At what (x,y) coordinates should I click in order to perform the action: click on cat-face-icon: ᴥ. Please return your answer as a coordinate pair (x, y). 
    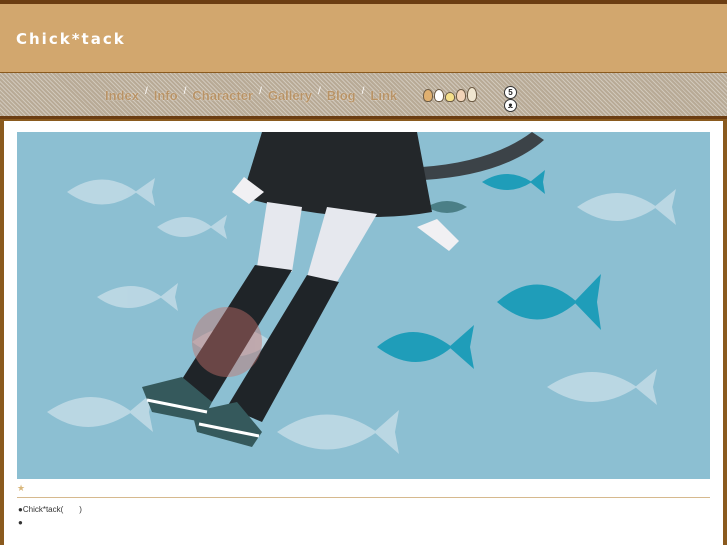
    Looking at the image, I should click on (510, 105).